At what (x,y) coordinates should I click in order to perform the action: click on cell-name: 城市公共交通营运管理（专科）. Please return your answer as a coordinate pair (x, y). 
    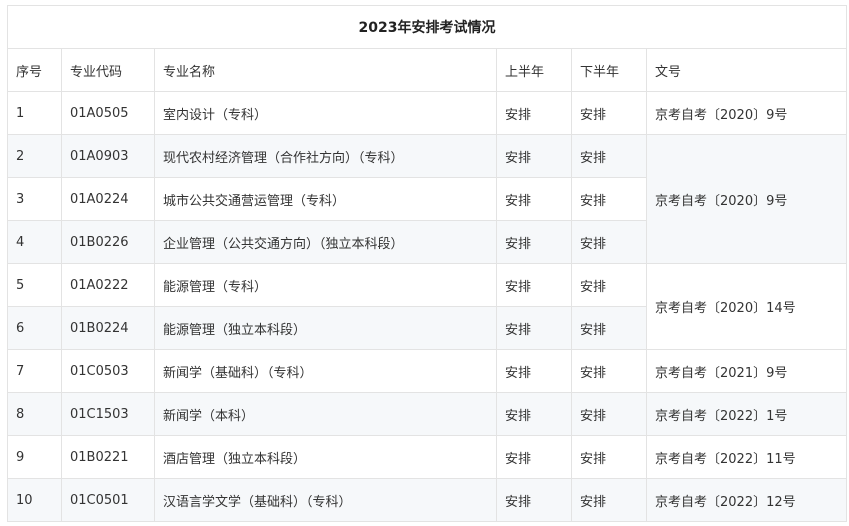
    Looking at the image, I should click on (325, 199).